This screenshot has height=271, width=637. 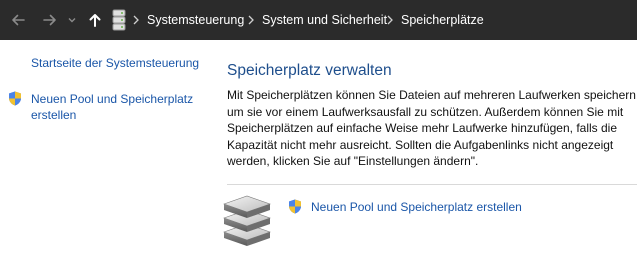 What do you see at coordinates (247, 220) in the screenshot?
I see `storage-drives-icon` at bounding box center [247, 220].